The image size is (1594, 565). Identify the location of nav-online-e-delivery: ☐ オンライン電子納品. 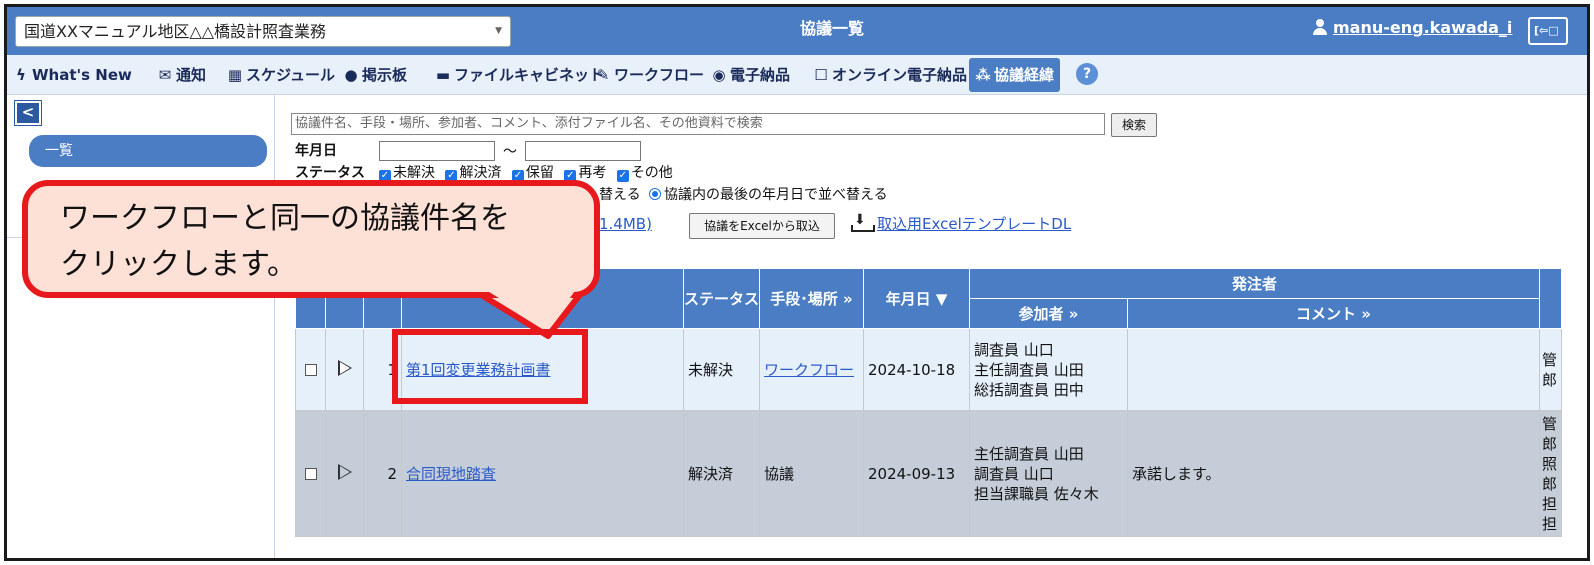
(890, 75).